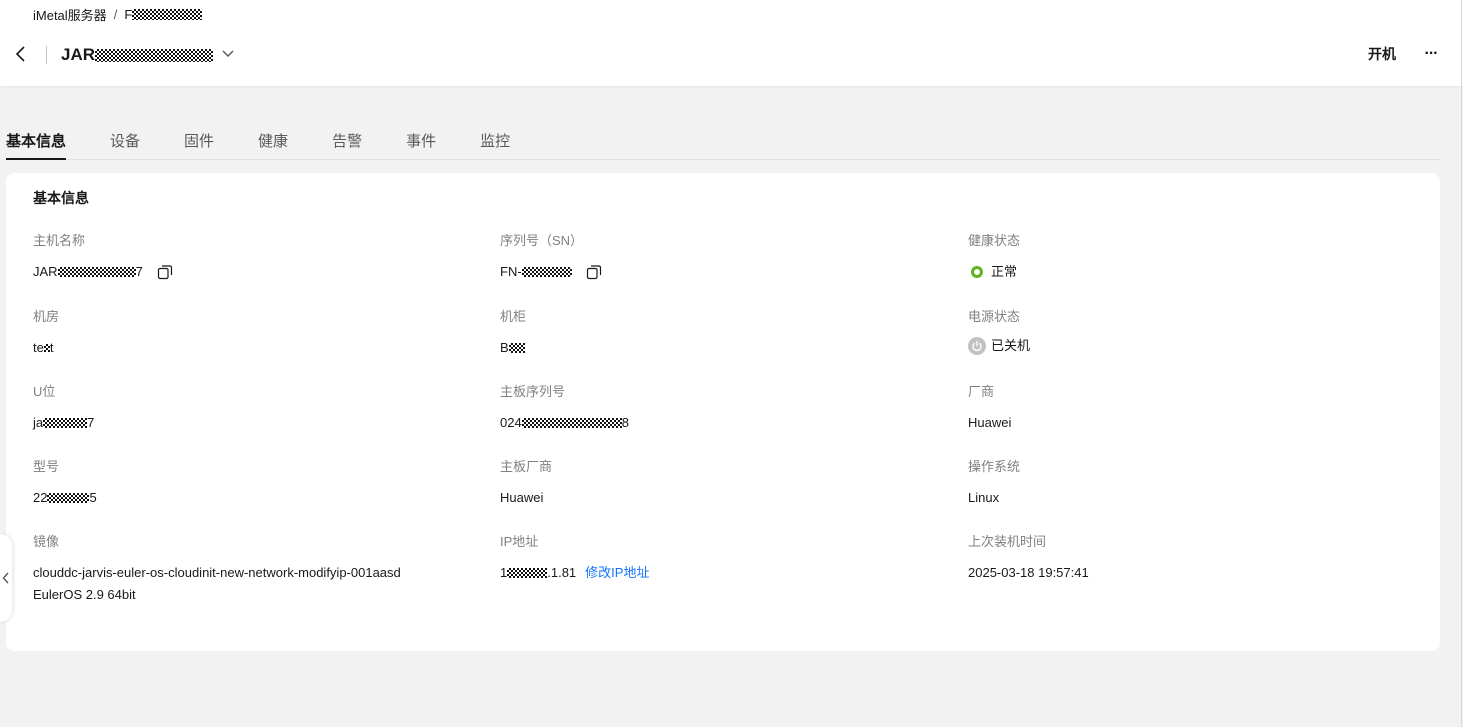  What do you see at coordinates (504, 347) in the screenshot?
I see `value-text: B` at bounding box center [504, 347].